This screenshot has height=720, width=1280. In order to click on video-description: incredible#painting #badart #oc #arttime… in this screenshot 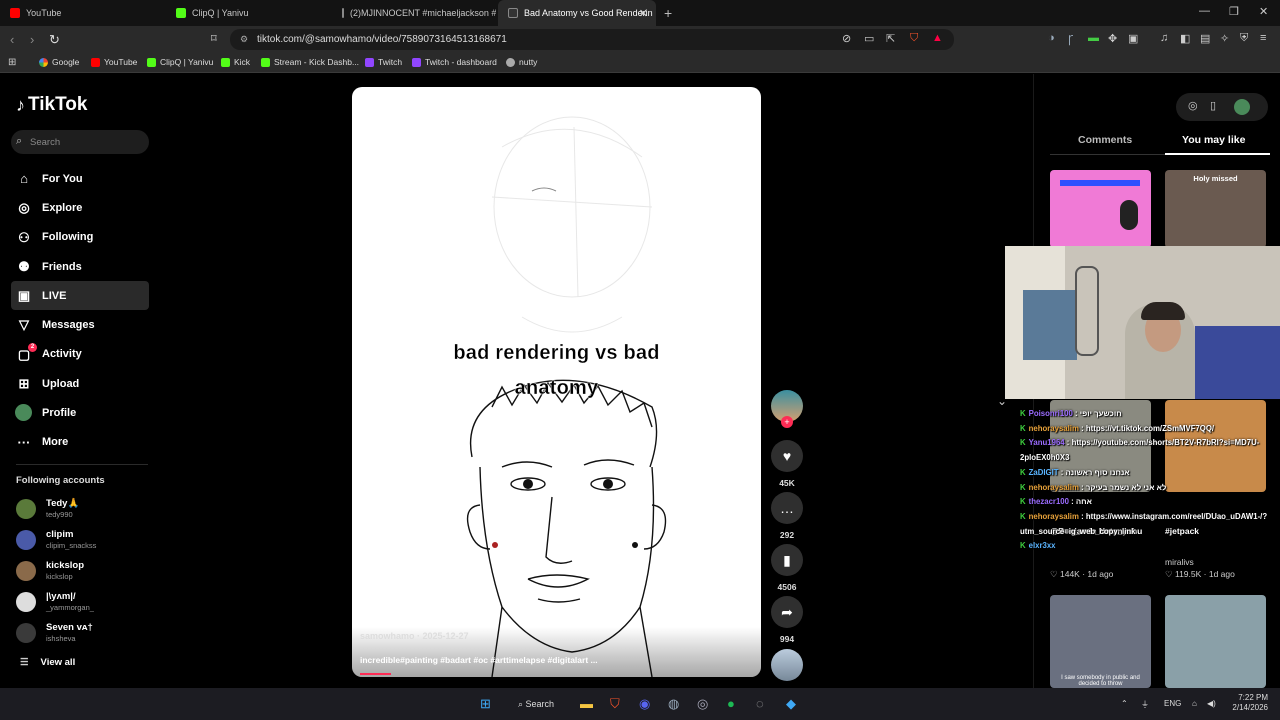, I will do `click(479, 660)`.